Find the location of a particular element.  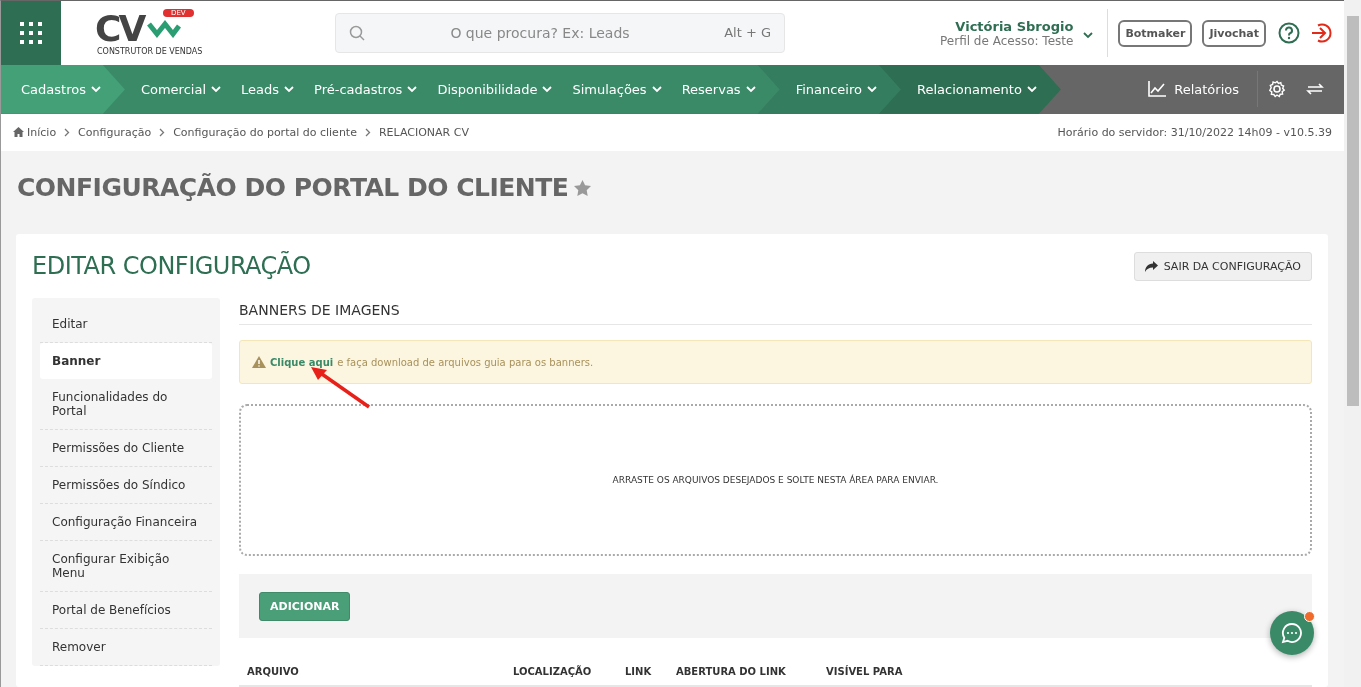

side-menu-item: Remover is located at coordinates (126, 647).